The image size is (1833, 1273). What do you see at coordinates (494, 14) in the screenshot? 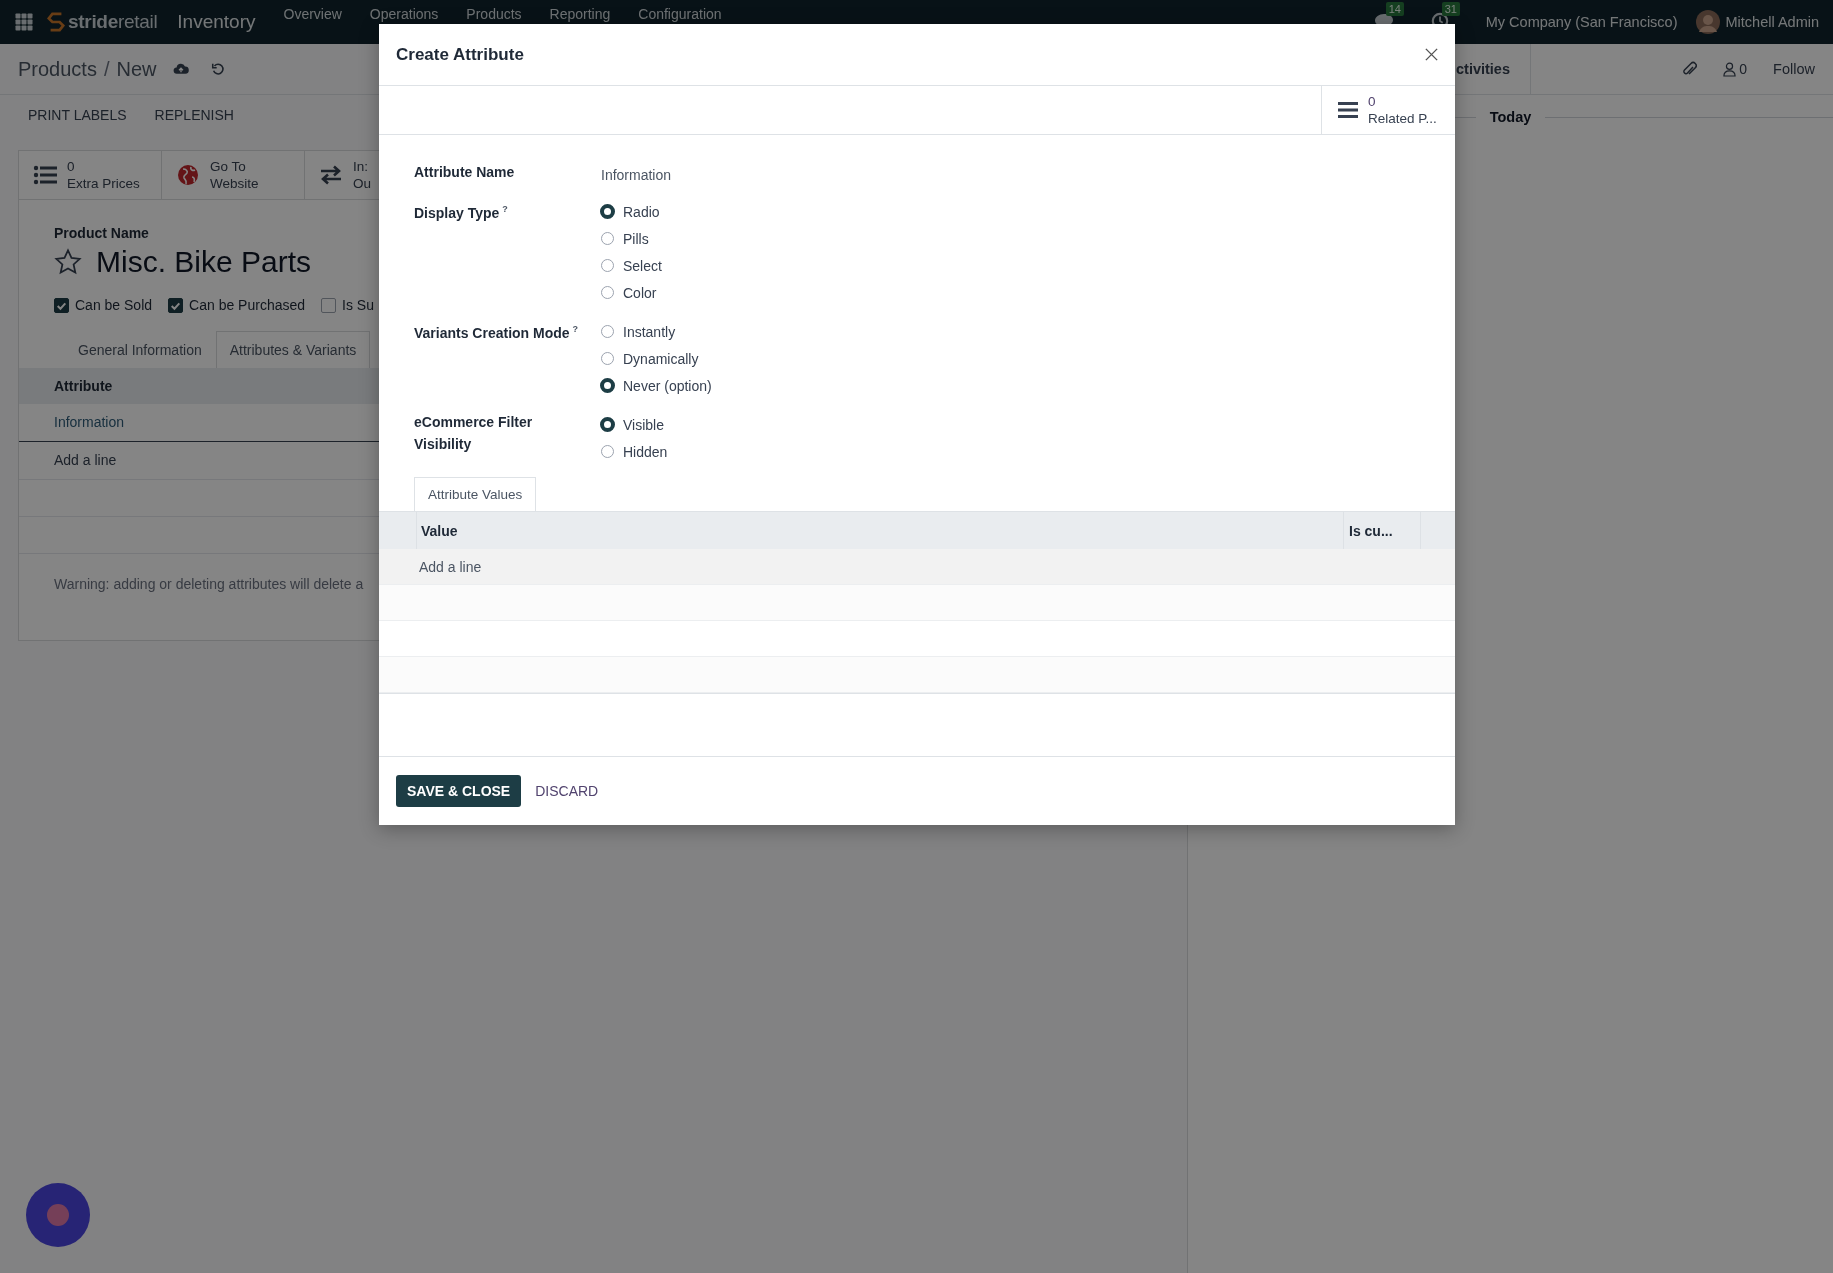
I see `menu-item: Products` at bounding box center [494, 14].